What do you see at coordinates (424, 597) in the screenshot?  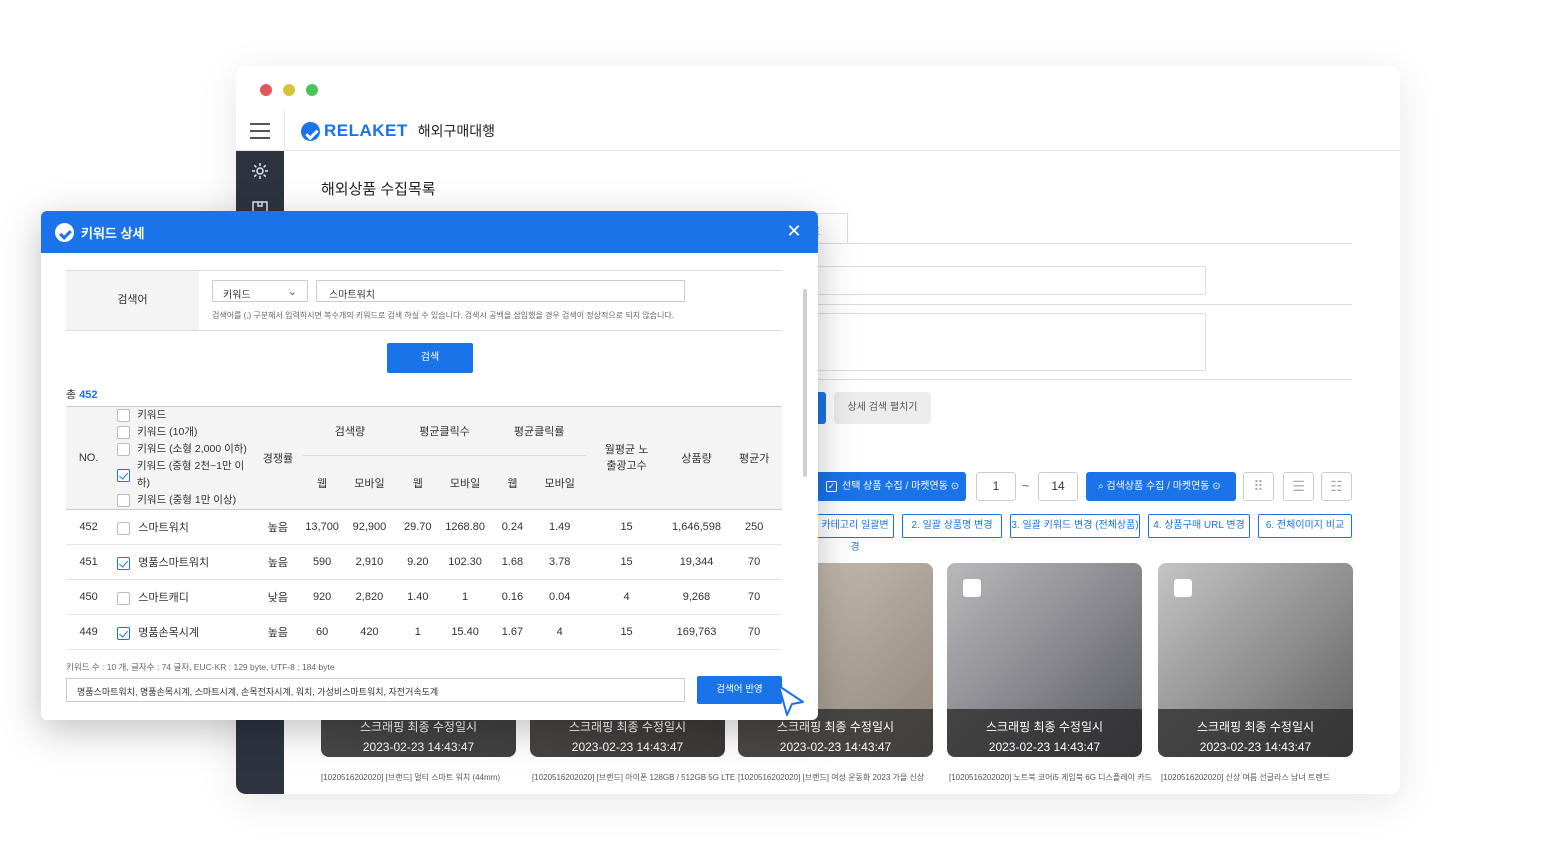 I see `table-row: 450 스마트캐디 낮음 920 2,820 1.40 1 0.16 0.04 4 9,268 70` at bounding box center [424, 597].